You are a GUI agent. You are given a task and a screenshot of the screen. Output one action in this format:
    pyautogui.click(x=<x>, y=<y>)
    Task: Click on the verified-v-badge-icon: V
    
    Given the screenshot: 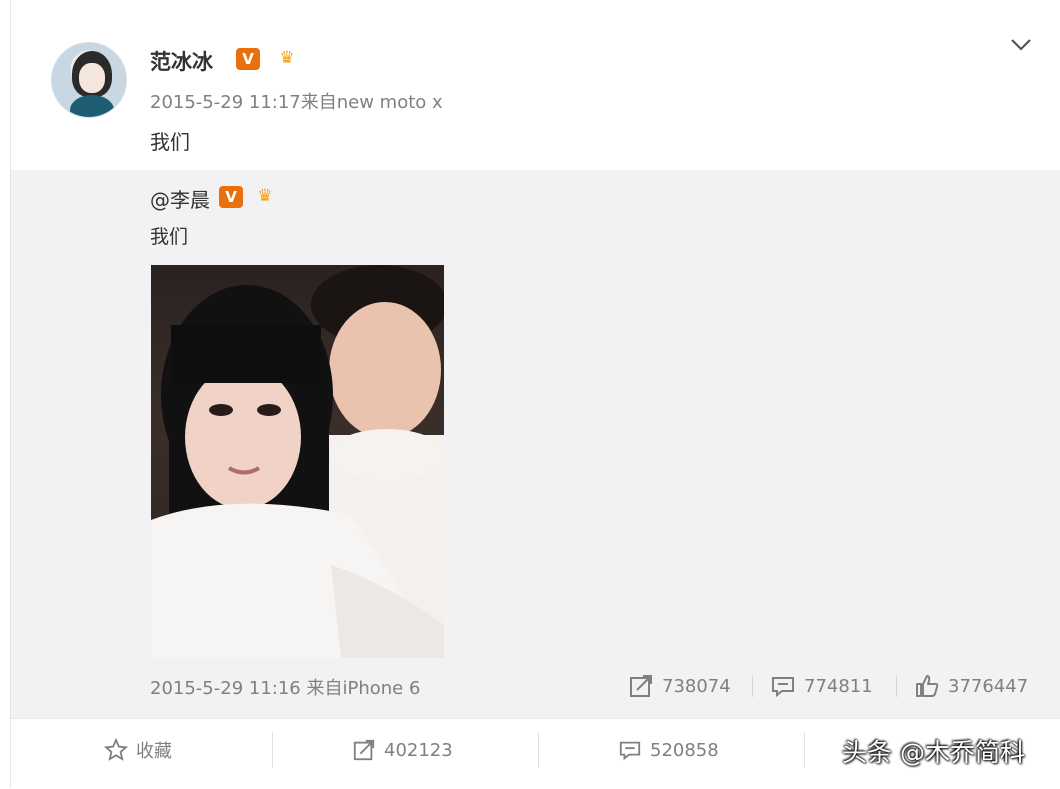 What is the action you would take?
    pyautogui.click(x=248, y=59)
    